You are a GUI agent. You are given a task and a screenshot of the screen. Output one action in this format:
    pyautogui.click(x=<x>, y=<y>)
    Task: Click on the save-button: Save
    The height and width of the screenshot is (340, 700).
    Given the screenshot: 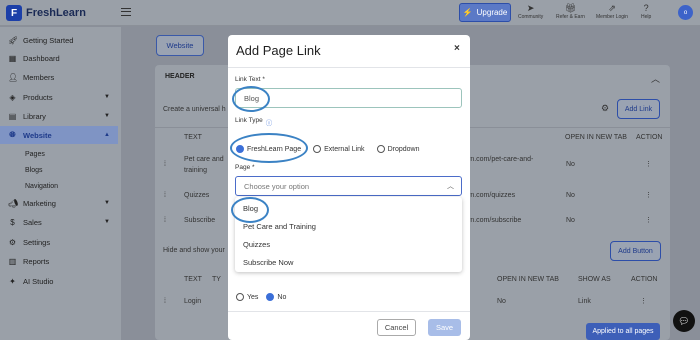 What is the action you would take?
    pyautogui.click(x=444, y=327)
    